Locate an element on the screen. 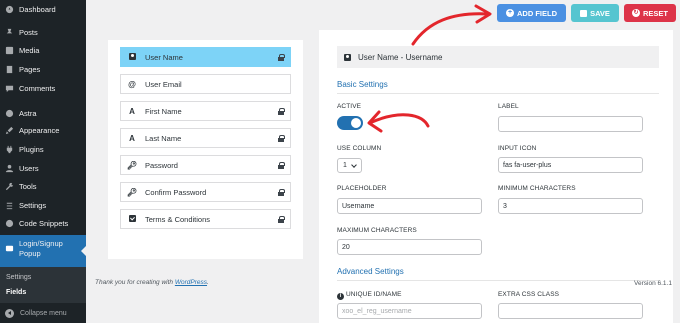 The width and height of the screenshot is (680, 323). sidebar-item-astra: Astra is located at coordinates (43, 113).